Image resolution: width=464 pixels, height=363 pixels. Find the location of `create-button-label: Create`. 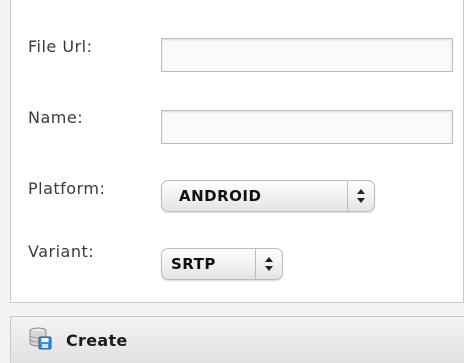

create-button-label: Create is located at coordinates (97, 340).